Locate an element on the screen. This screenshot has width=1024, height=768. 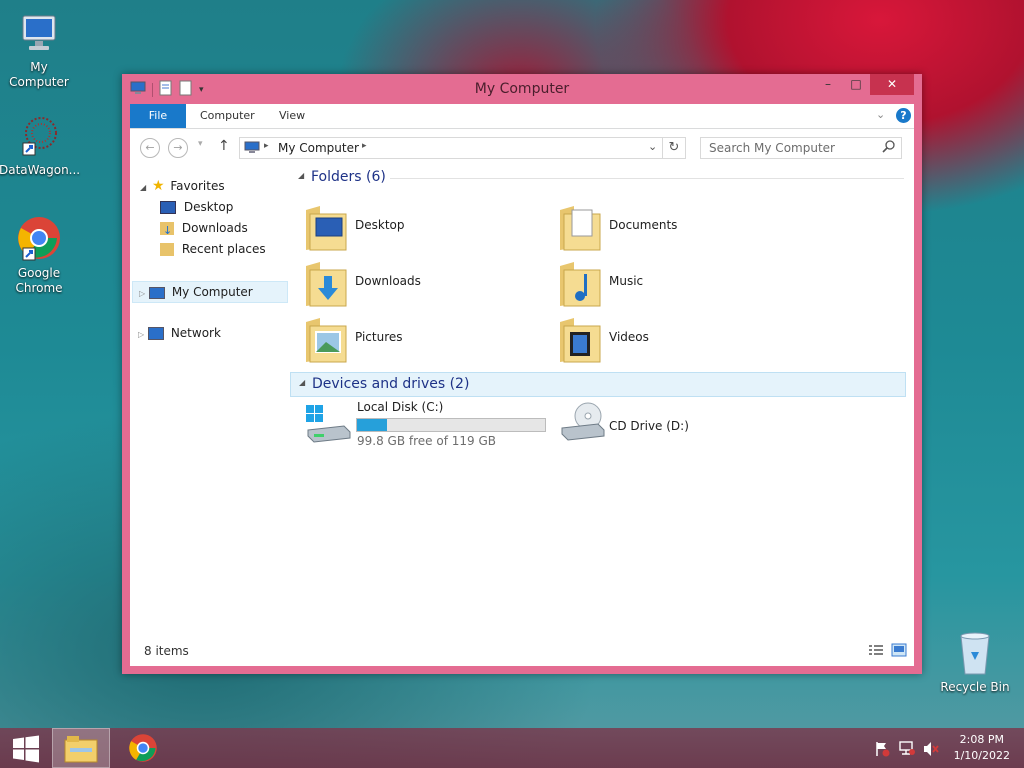
folder-label: Downloads is located at coordinates (388, 281).